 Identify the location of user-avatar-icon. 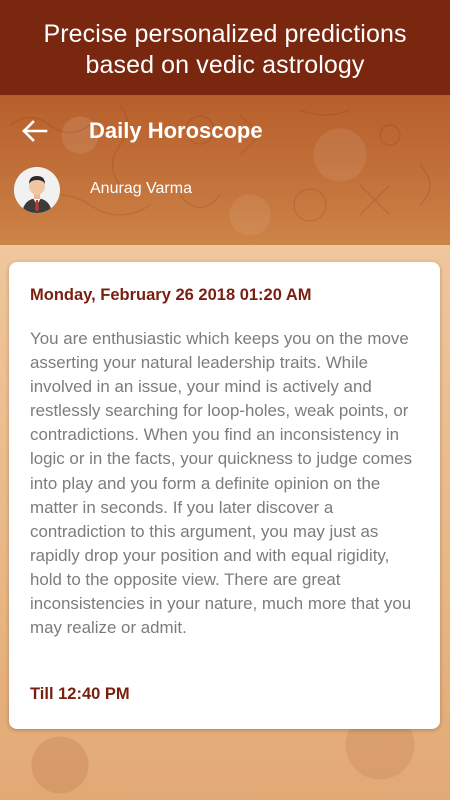
(37, 190).